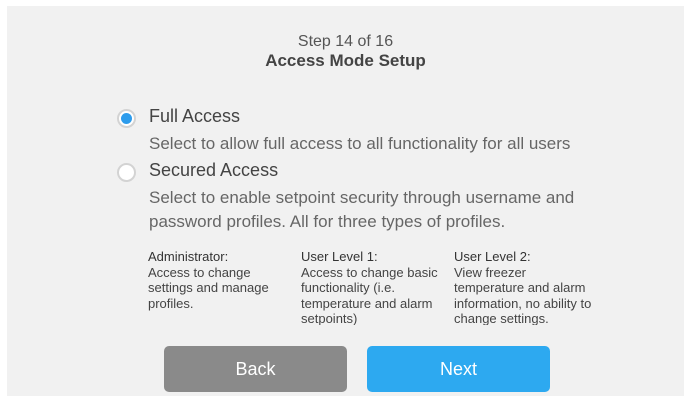 The height and width of the screenshot is (402, 684). Describe the element at coordinates (195, 116) in the screenshot. I see `full-access-title: Full Access` at that location.